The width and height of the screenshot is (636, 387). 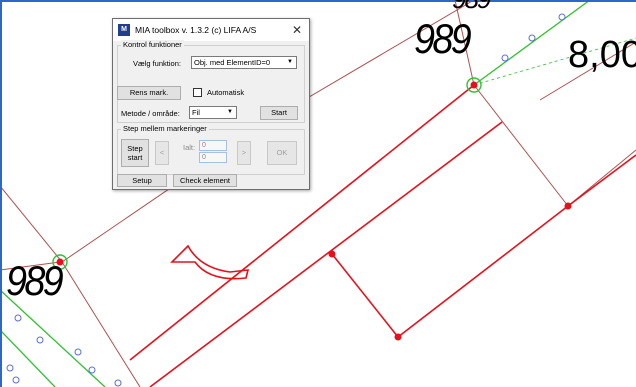 What do you see at coordinates (157, 63) in the screenshot?
I see `vaelg-label: Vælg funktion:` at bounding box center [157, 63].